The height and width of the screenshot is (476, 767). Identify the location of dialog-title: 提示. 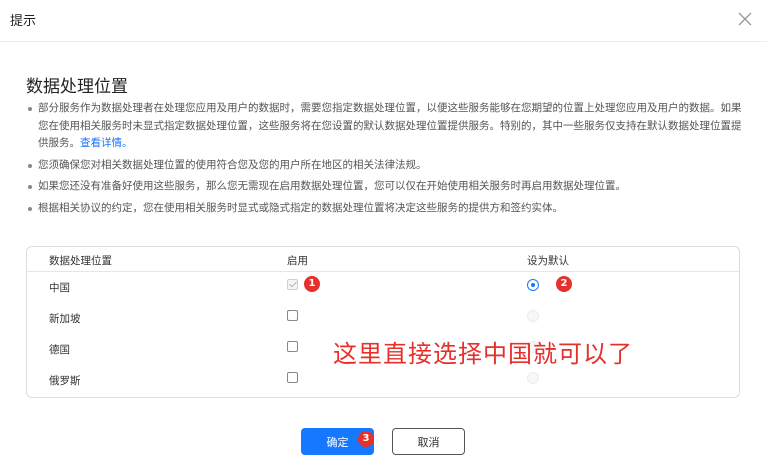
(23, 21).